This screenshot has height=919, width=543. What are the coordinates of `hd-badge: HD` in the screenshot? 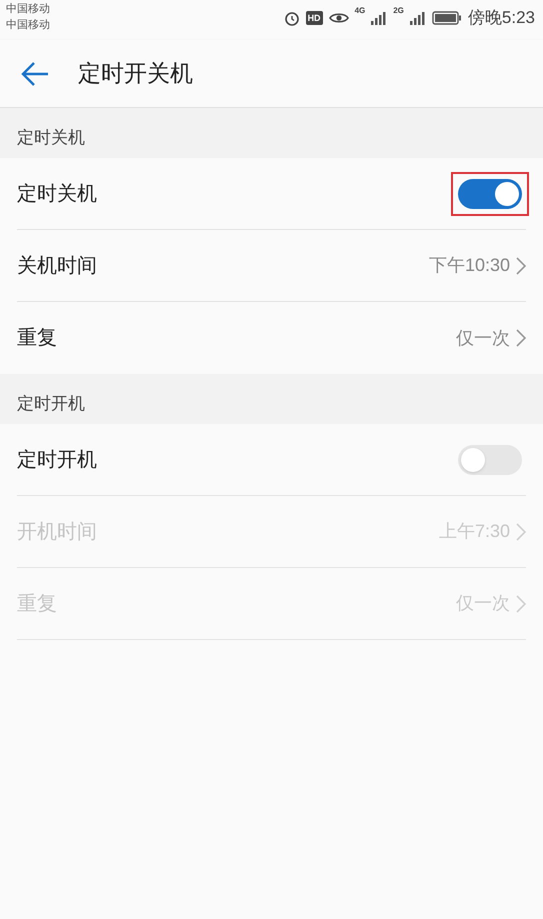 It's located at (314, 17).